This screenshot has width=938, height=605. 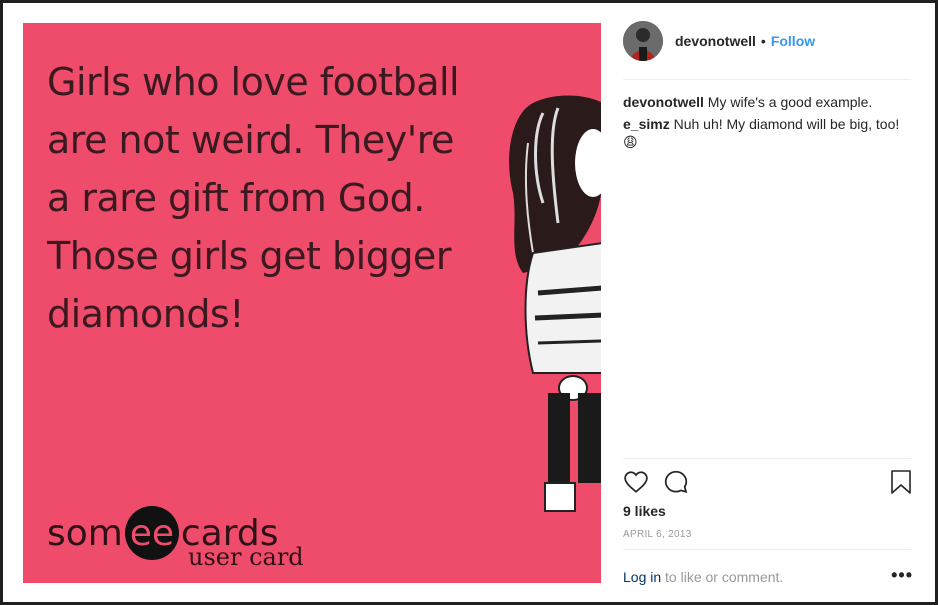 I want to click on likes-count: 9 likes, so click(x=644, y=511).